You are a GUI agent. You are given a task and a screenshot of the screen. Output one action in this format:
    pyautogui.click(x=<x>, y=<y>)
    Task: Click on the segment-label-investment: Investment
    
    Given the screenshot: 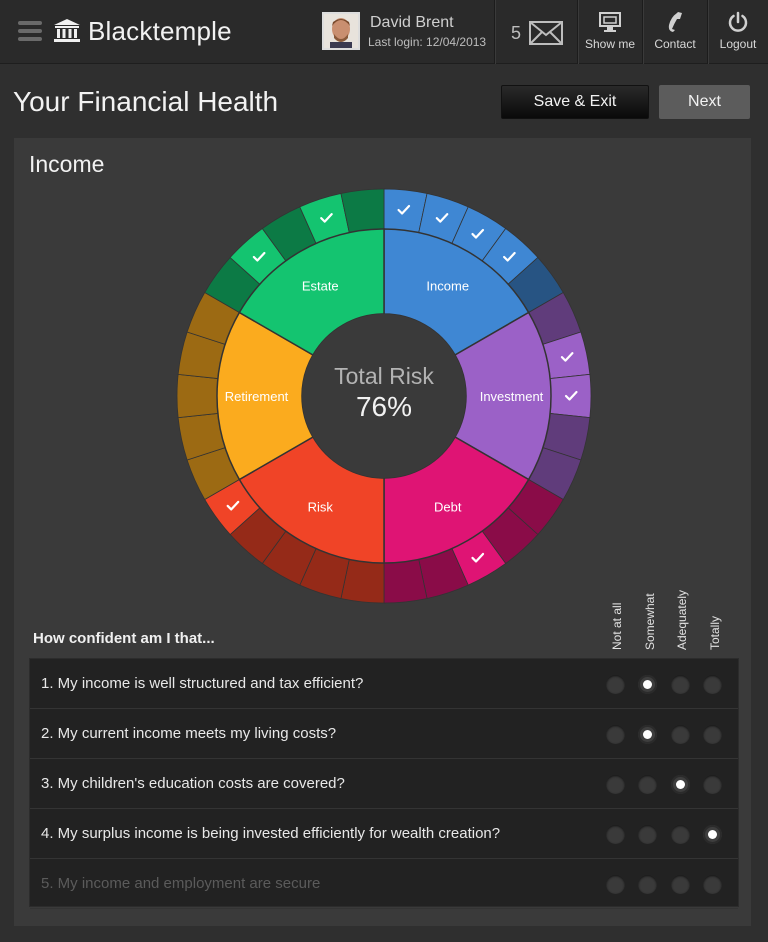 What is the action you would take?
    pyautogui.click(x=512, y=396)
    